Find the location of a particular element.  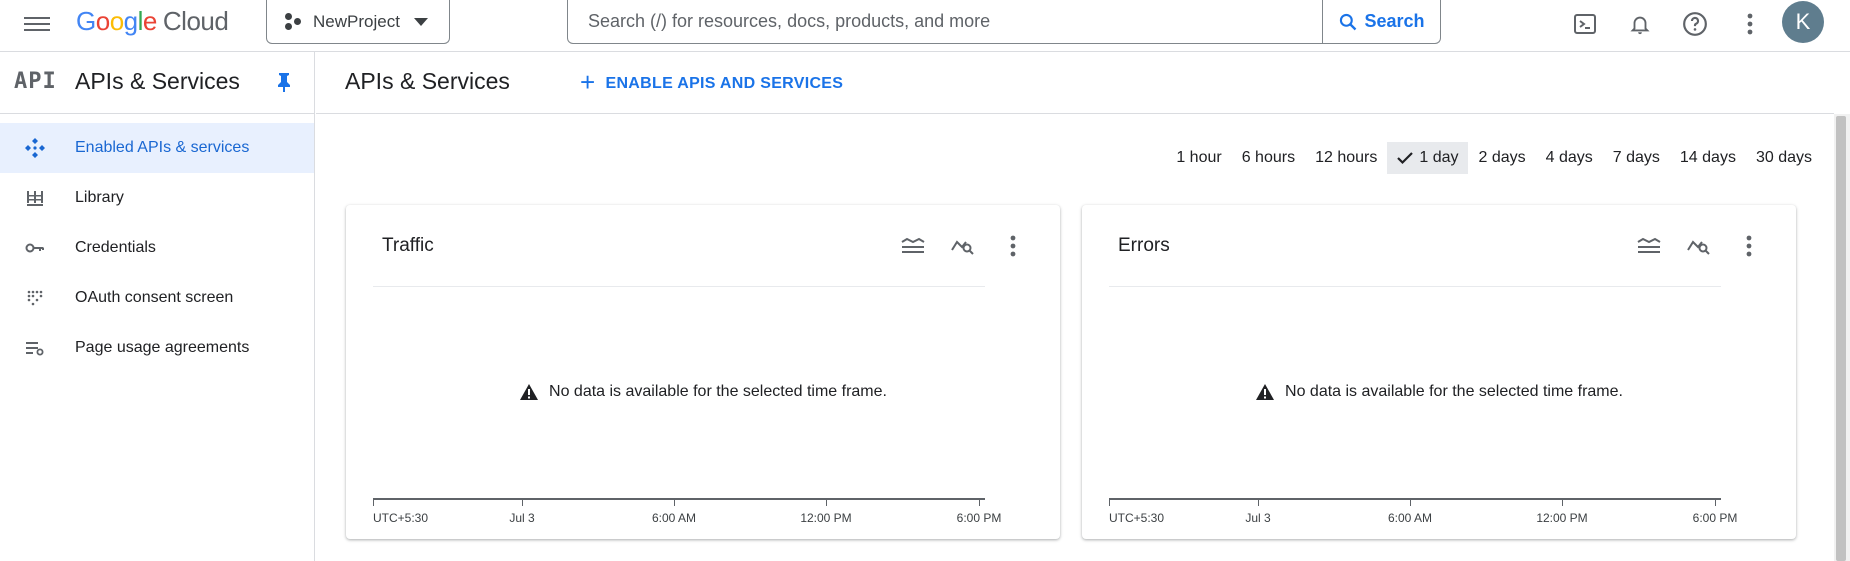

axis-label: UTC+5:30 is located at coordinates (1137, 518).